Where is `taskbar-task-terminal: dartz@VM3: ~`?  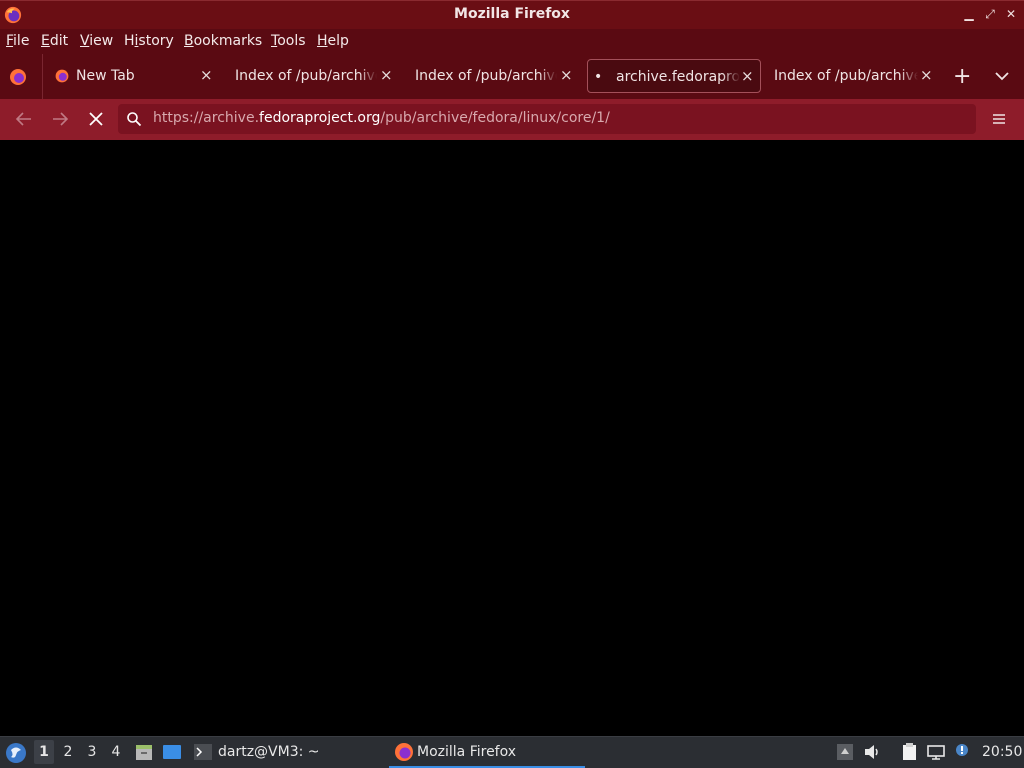
taskbar-task-terminal: dartz@VM3: ~ is located at coordinates (282, 752).